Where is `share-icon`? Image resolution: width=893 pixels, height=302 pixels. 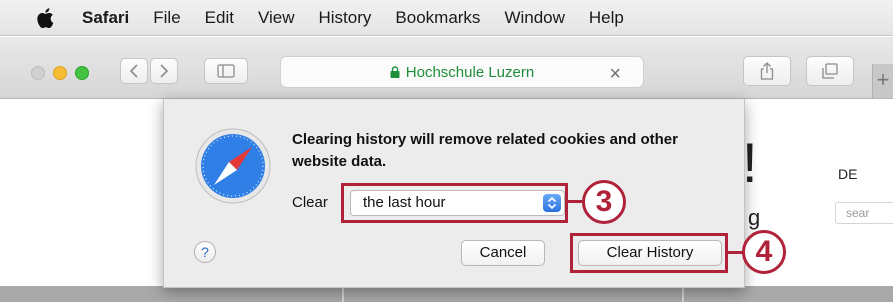 share-icon is located at coordinates (767, 71).